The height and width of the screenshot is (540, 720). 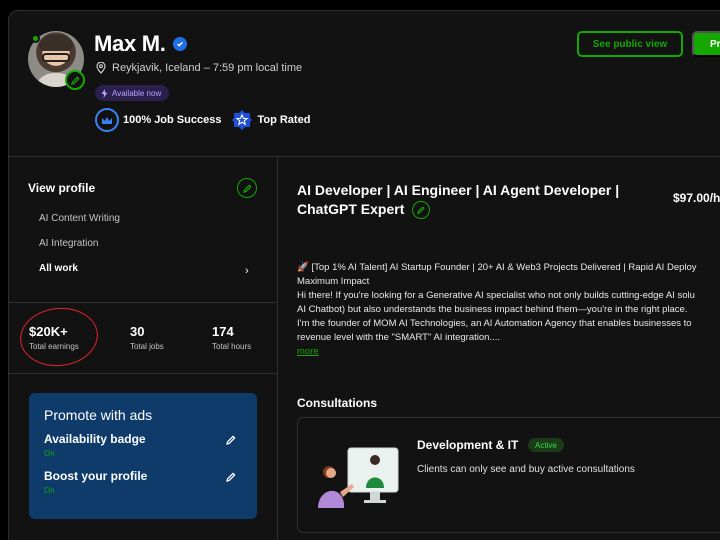 What do you see at coordinates (130, 44) in the screenshot?
I see `profile-name: Max M.` at bounding box center [130, 44].